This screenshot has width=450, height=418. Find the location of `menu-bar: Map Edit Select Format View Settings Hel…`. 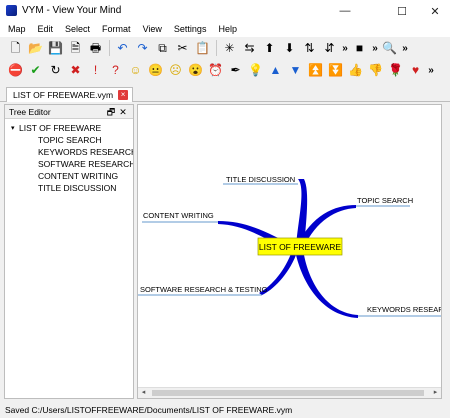

menu-bar: Map Edit Select Format View Settings Hel… is located at coordinates (225, 29).